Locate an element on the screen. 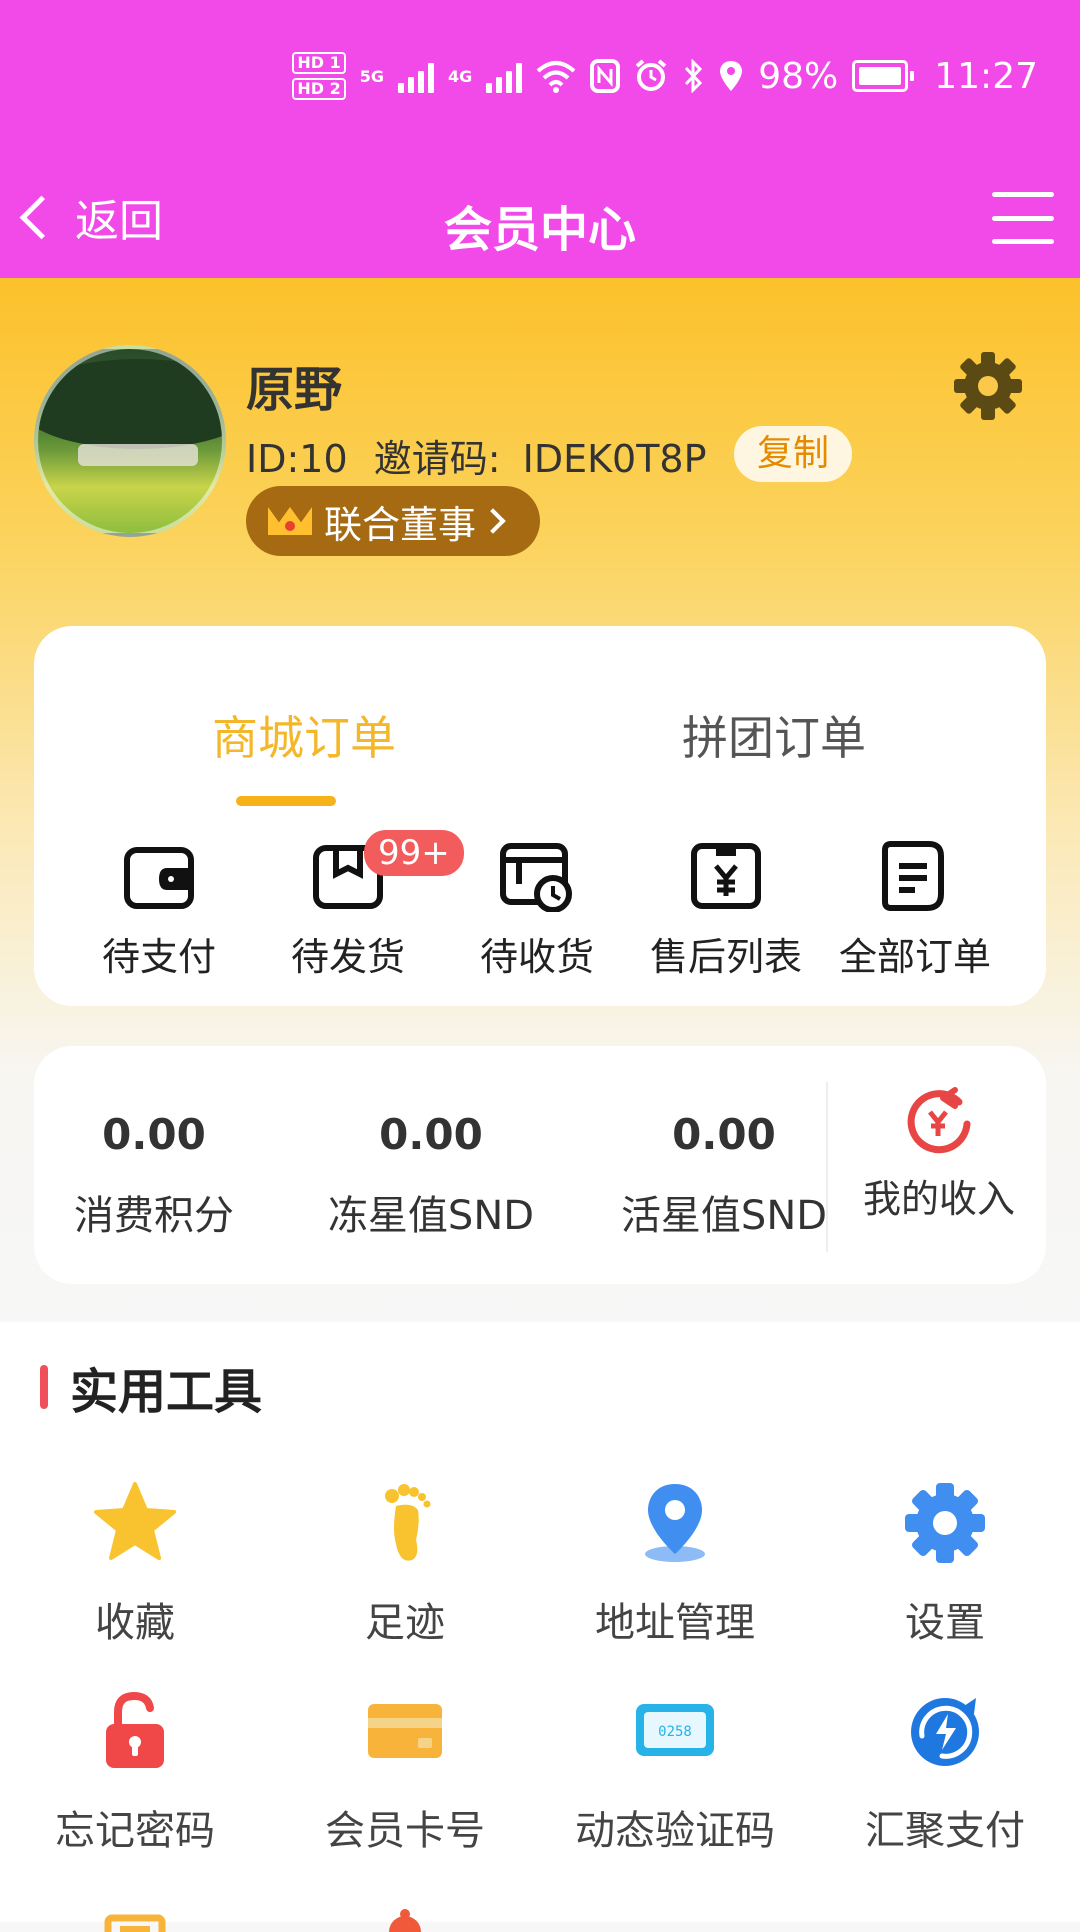 This screenshot has width=1080, height=1932. order-after-sales: 售后列表 is located at coordinates (726, 910).